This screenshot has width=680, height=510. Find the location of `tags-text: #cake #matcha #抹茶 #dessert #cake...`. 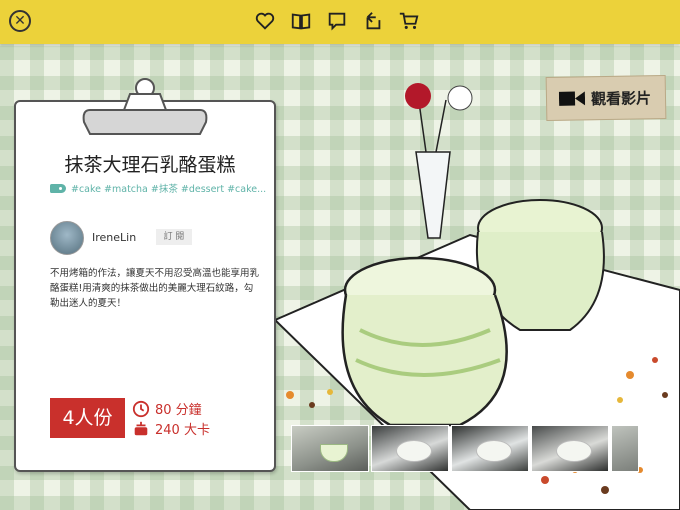

tags-text: #cake #matcha #抹茶 #dessert #cake... is located at coordinates (169, 189).